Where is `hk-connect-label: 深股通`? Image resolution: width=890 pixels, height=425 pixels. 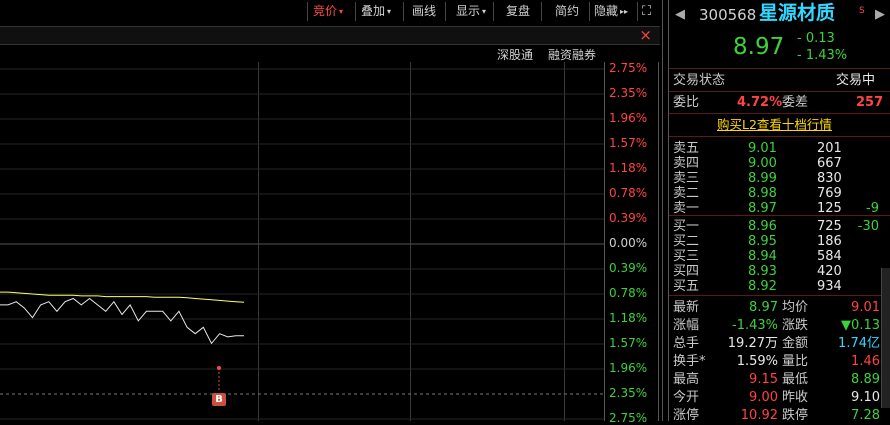
hk-connect-label: 深股通 is located at coordinates (515, 54).